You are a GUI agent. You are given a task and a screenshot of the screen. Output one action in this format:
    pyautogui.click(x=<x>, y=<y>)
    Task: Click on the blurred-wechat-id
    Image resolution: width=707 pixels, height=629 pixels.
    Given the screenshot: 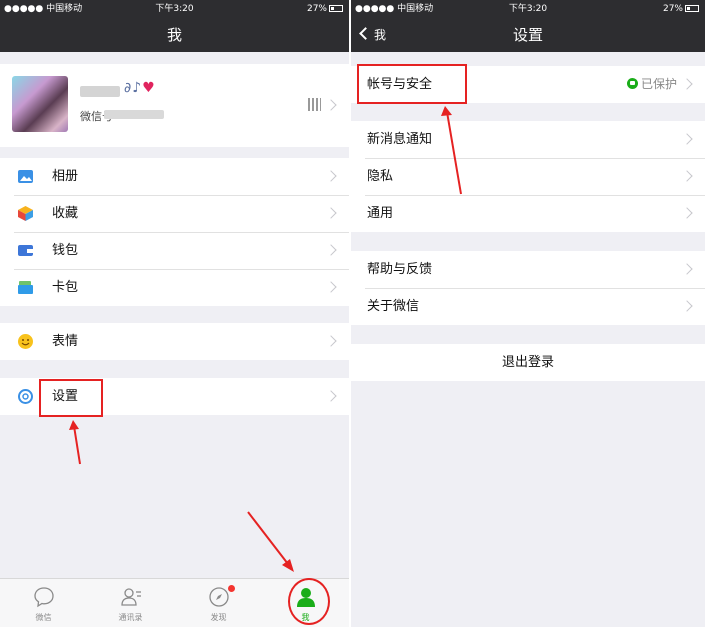 What is the action you would take?
    pyautogui.click(x=134, y=114)
    